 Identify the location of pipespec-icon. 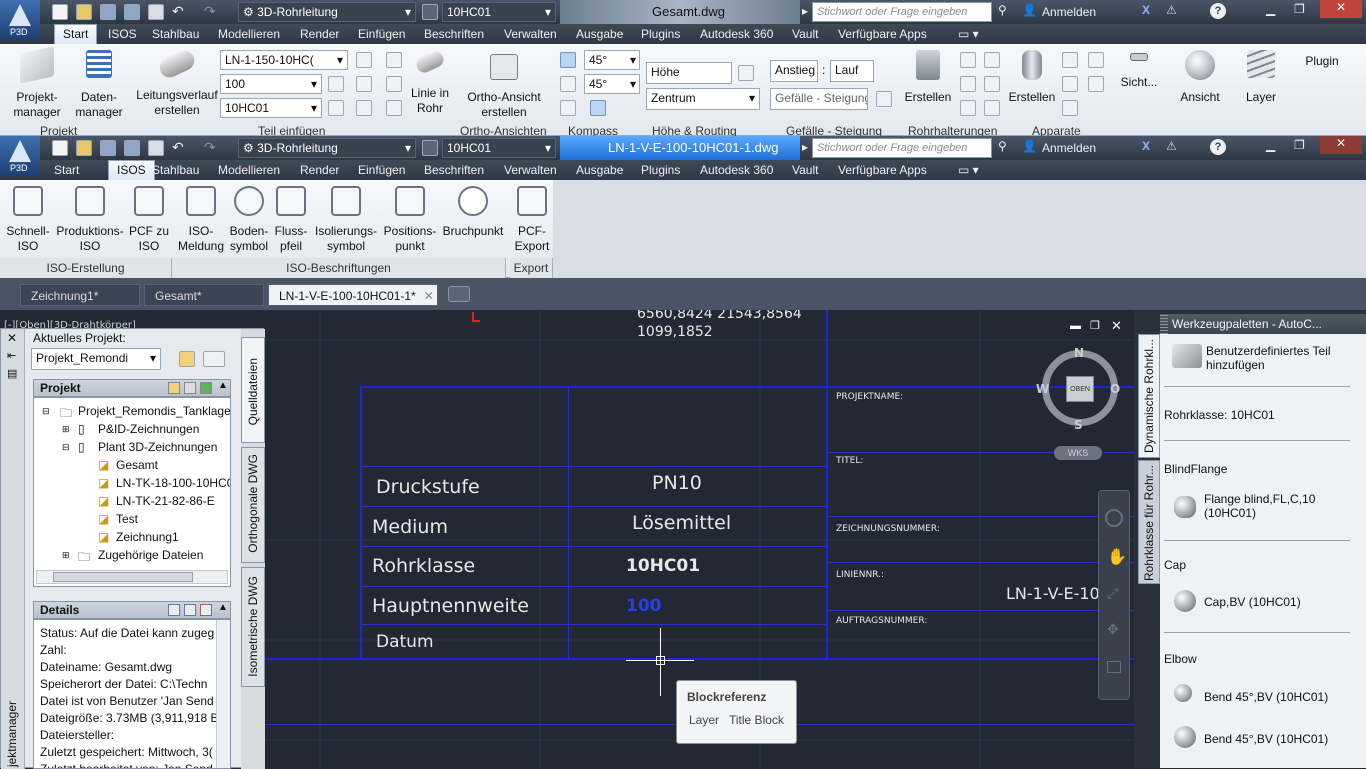
(430, 148).